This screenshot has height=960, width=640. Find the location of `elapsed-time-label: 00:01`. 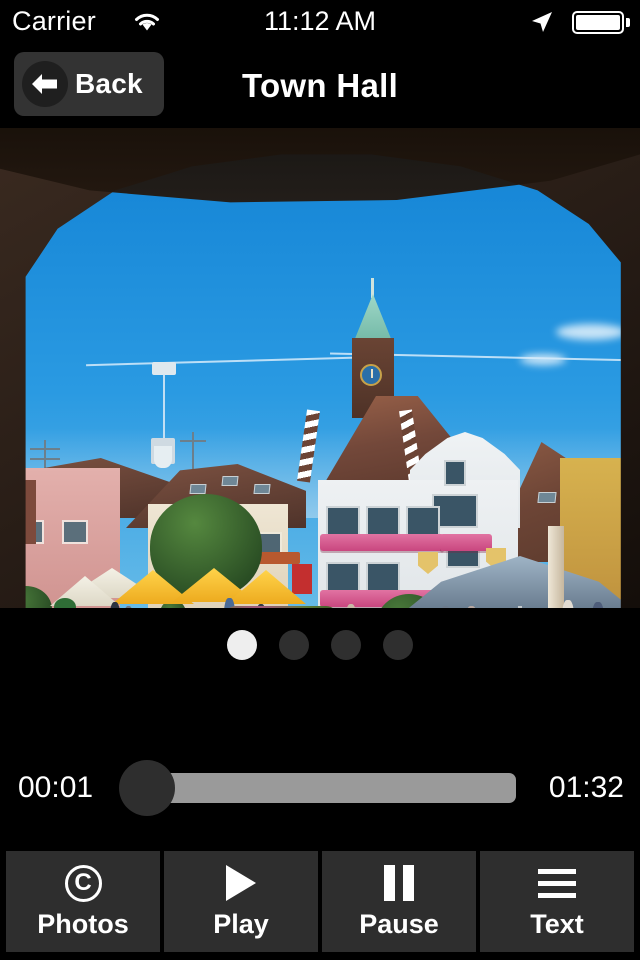

elapsed-time-label: 00:01 is located at coordinates (56, 787).